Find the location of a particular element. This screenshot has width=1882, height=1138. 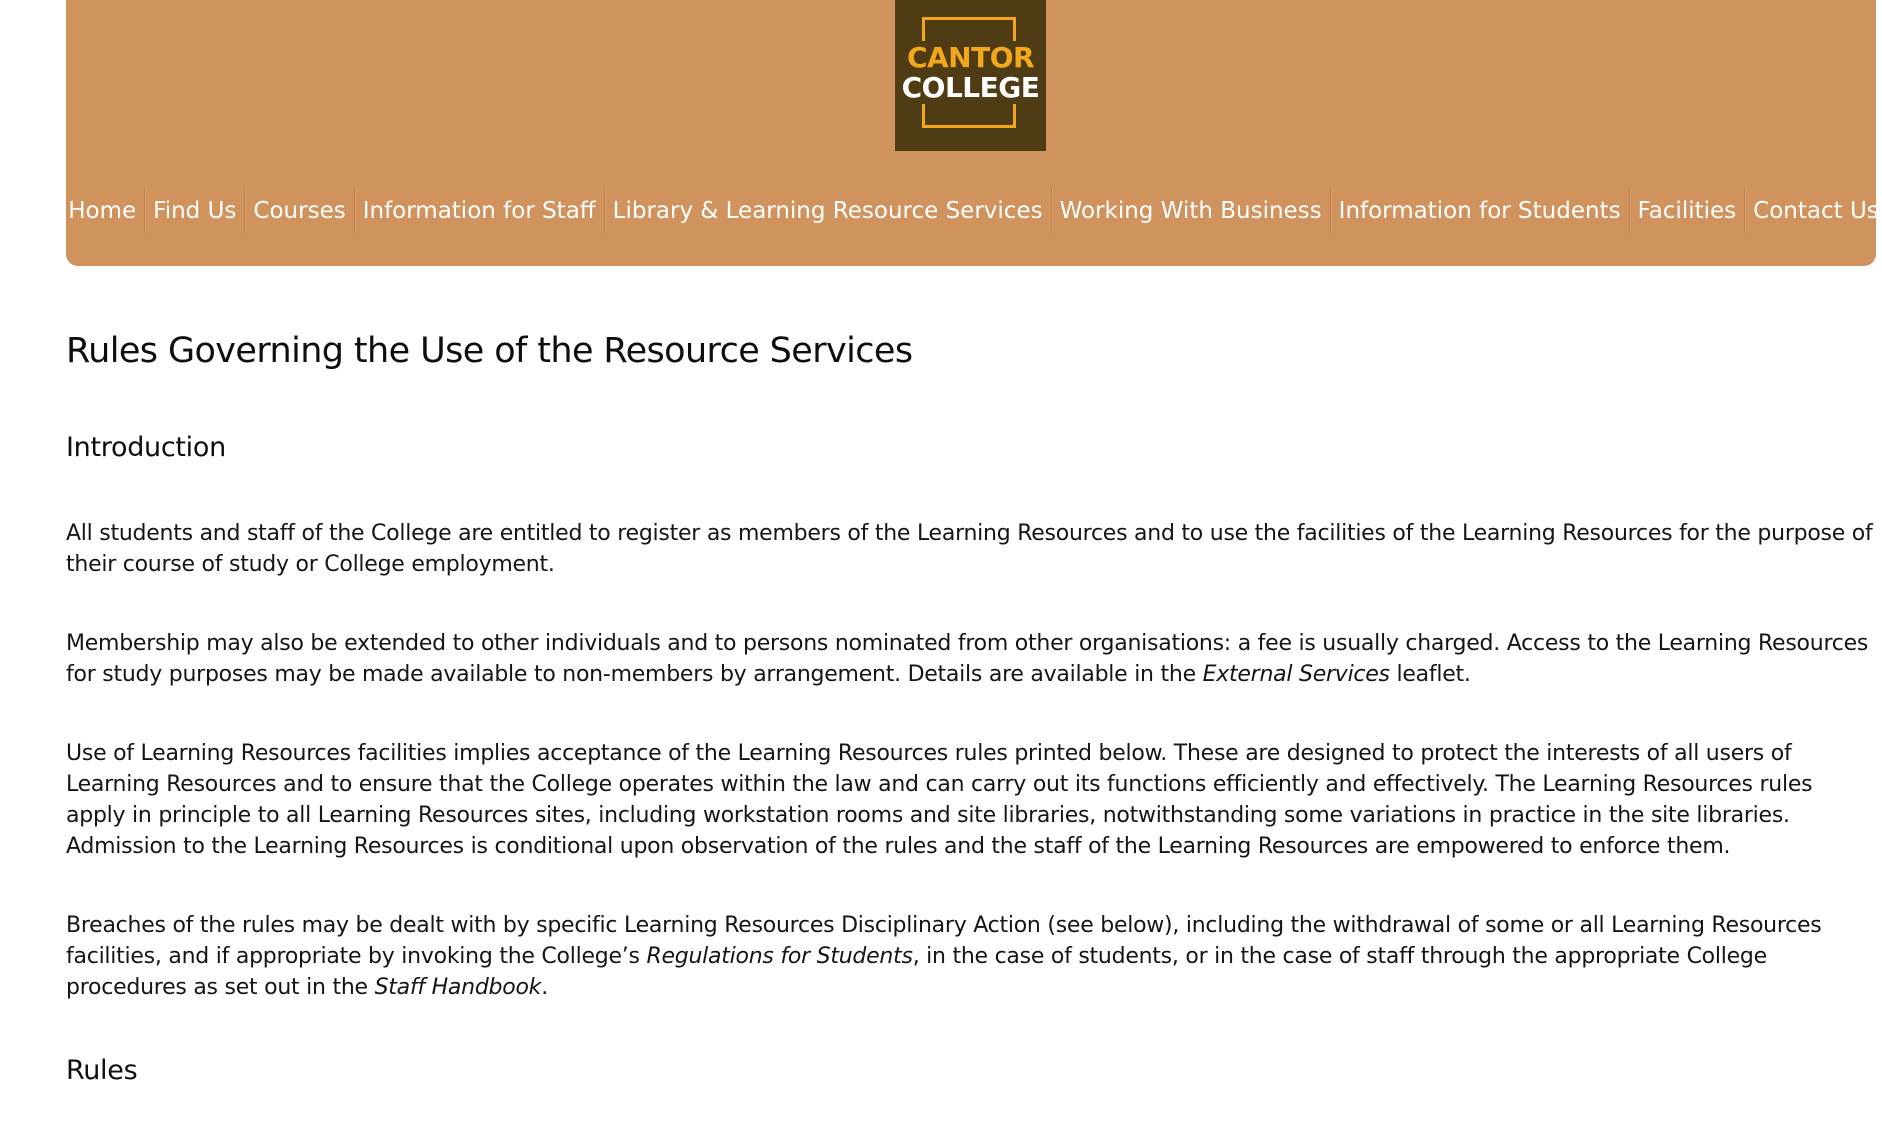

nav-item-courses: Courses is located at coordinates (298, 211).